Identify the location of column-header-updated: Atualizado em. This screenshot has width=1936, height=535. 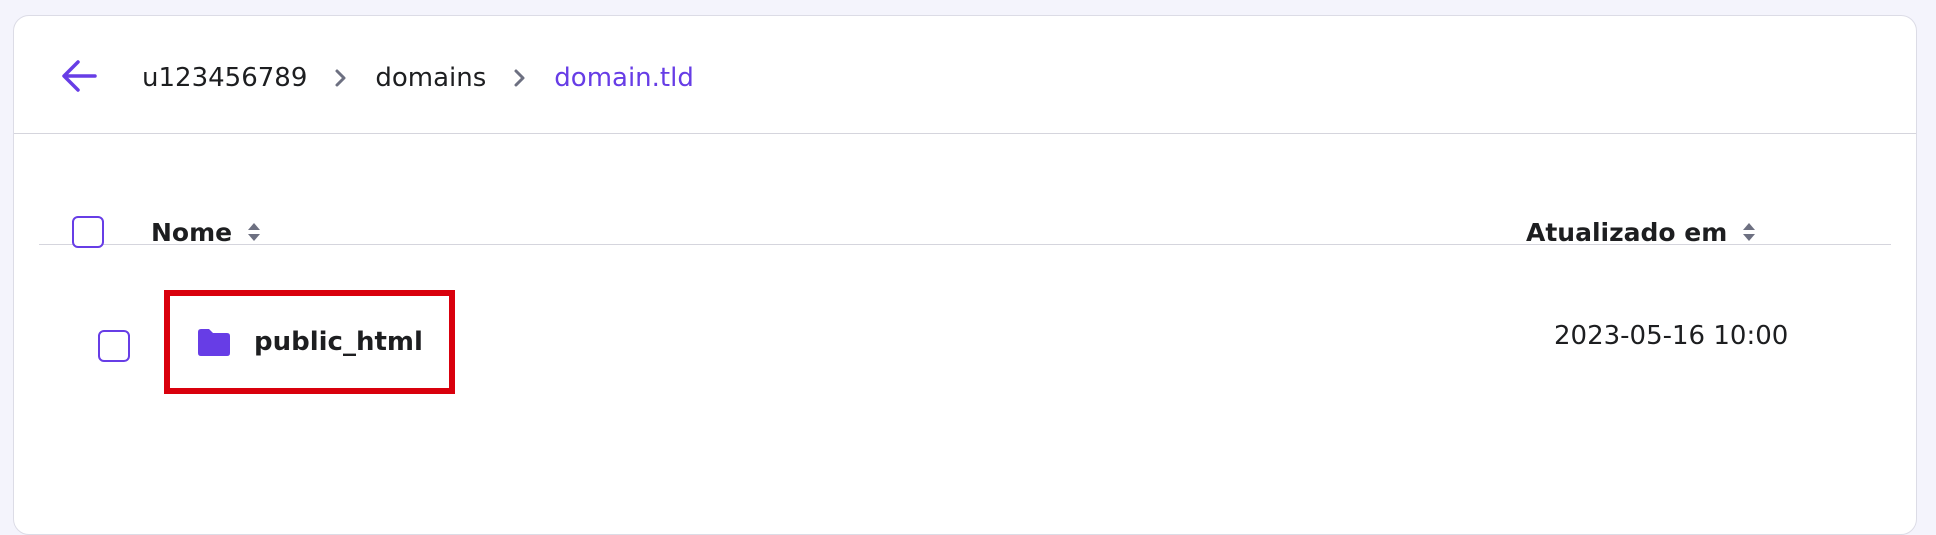
(1641, 232).